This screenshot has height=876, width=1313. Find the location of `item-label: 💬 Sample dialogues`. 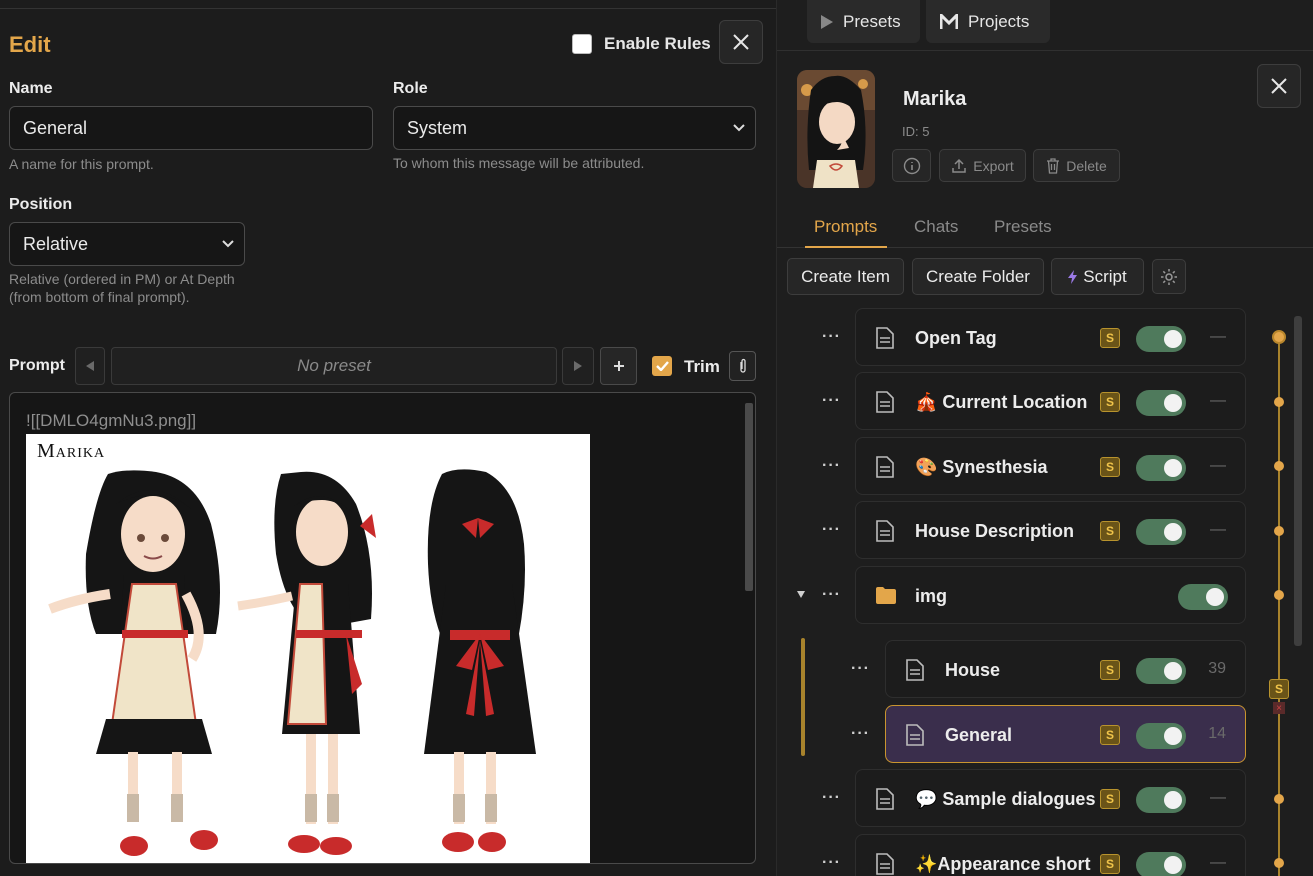

item-label: 💬 Sample dialogues is located at coordinates (1005, 799).